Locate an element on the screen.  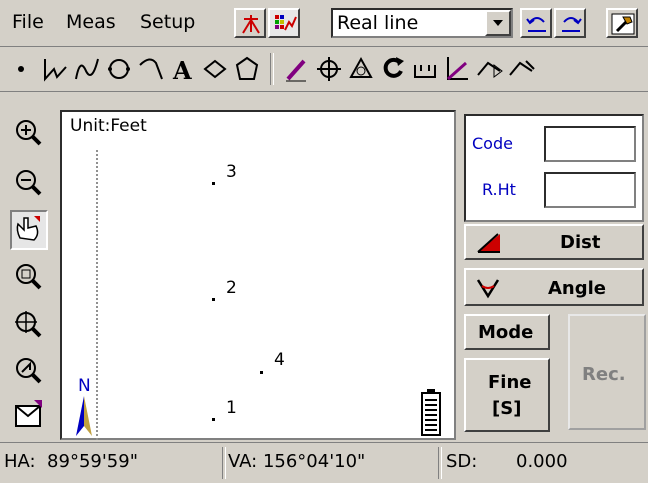
angle-measure-icon is located at coordinates (457, 69).